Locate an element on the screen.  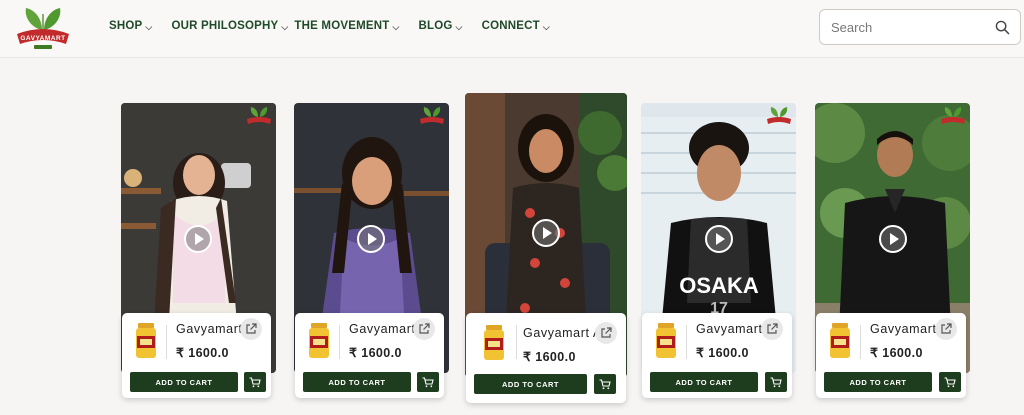
nav-our-philosophy: OUR PHILOSOPHY ⌵ is located at coordinates (229, 26).